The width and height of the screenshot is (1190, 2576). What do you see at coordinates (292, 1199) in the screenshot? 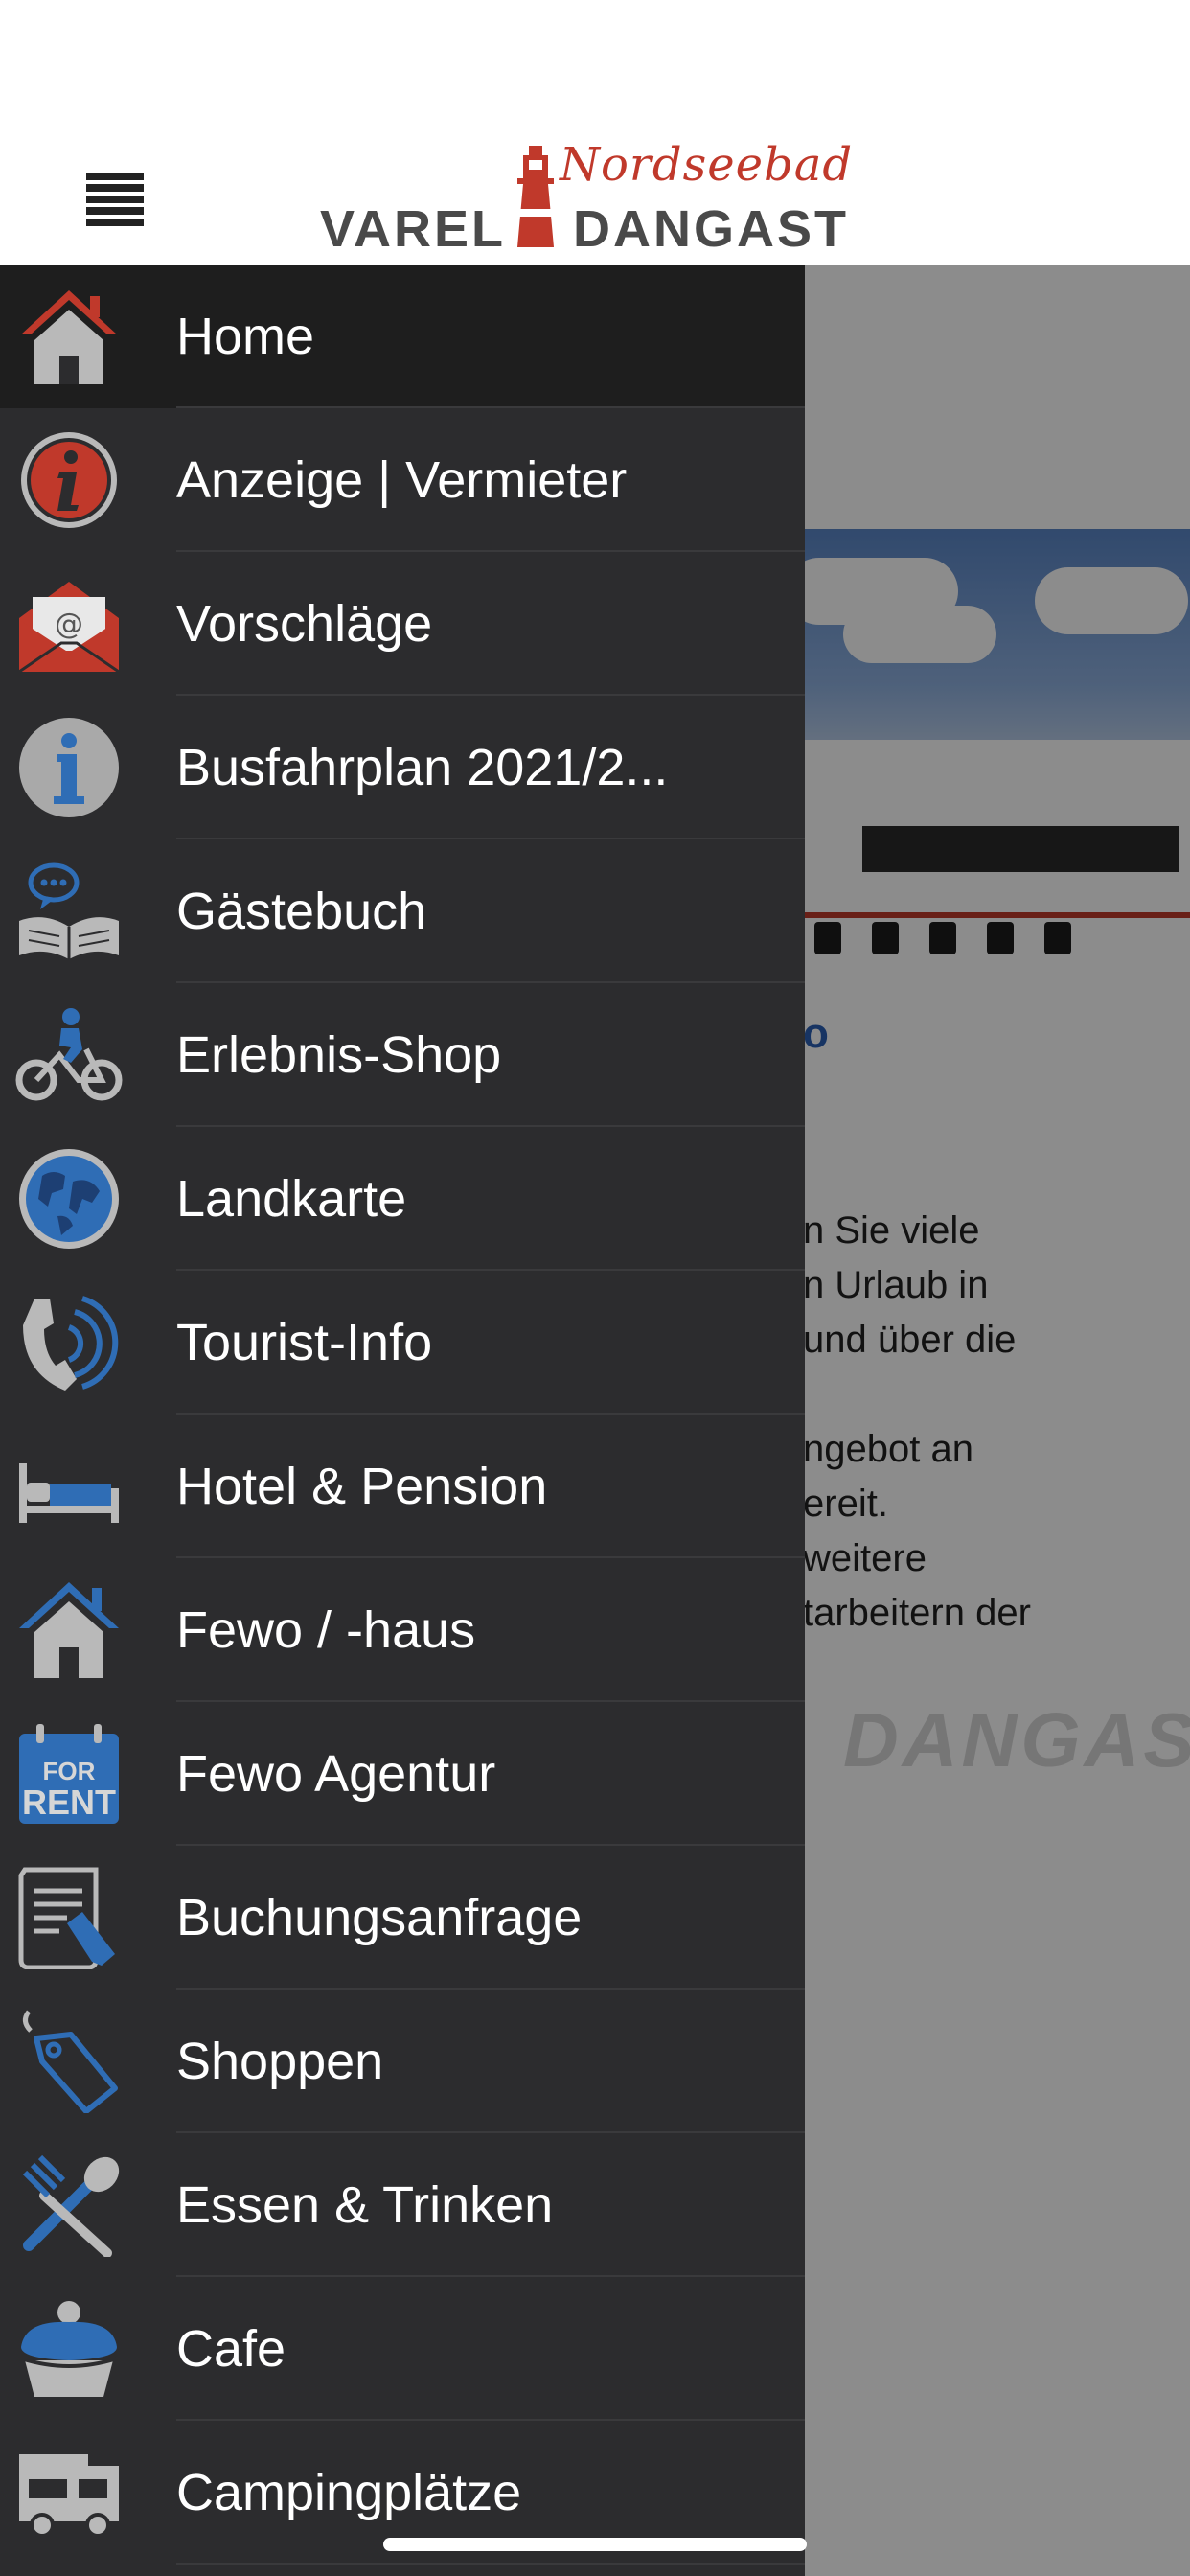
I see `menu-item-label: Landkarte` at bounding box center [292, 1199].